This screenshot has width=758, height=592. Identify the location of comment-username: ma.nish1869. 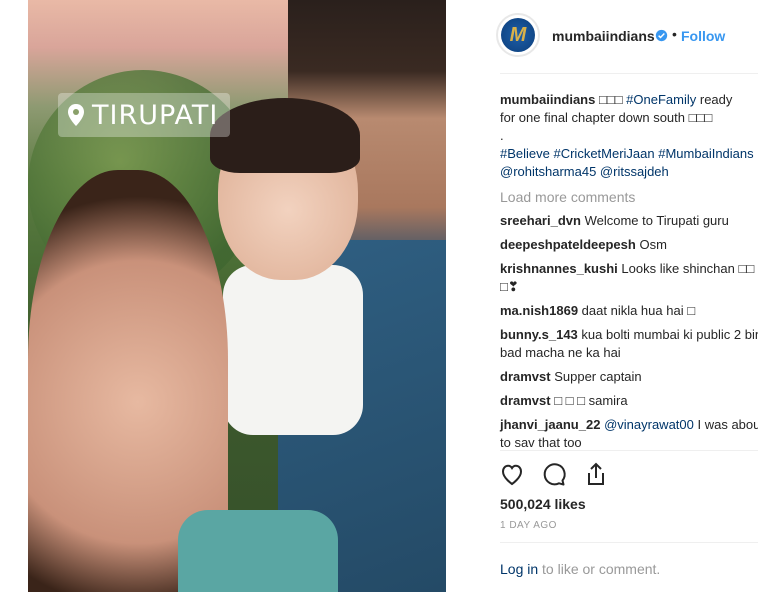
(539, 310).